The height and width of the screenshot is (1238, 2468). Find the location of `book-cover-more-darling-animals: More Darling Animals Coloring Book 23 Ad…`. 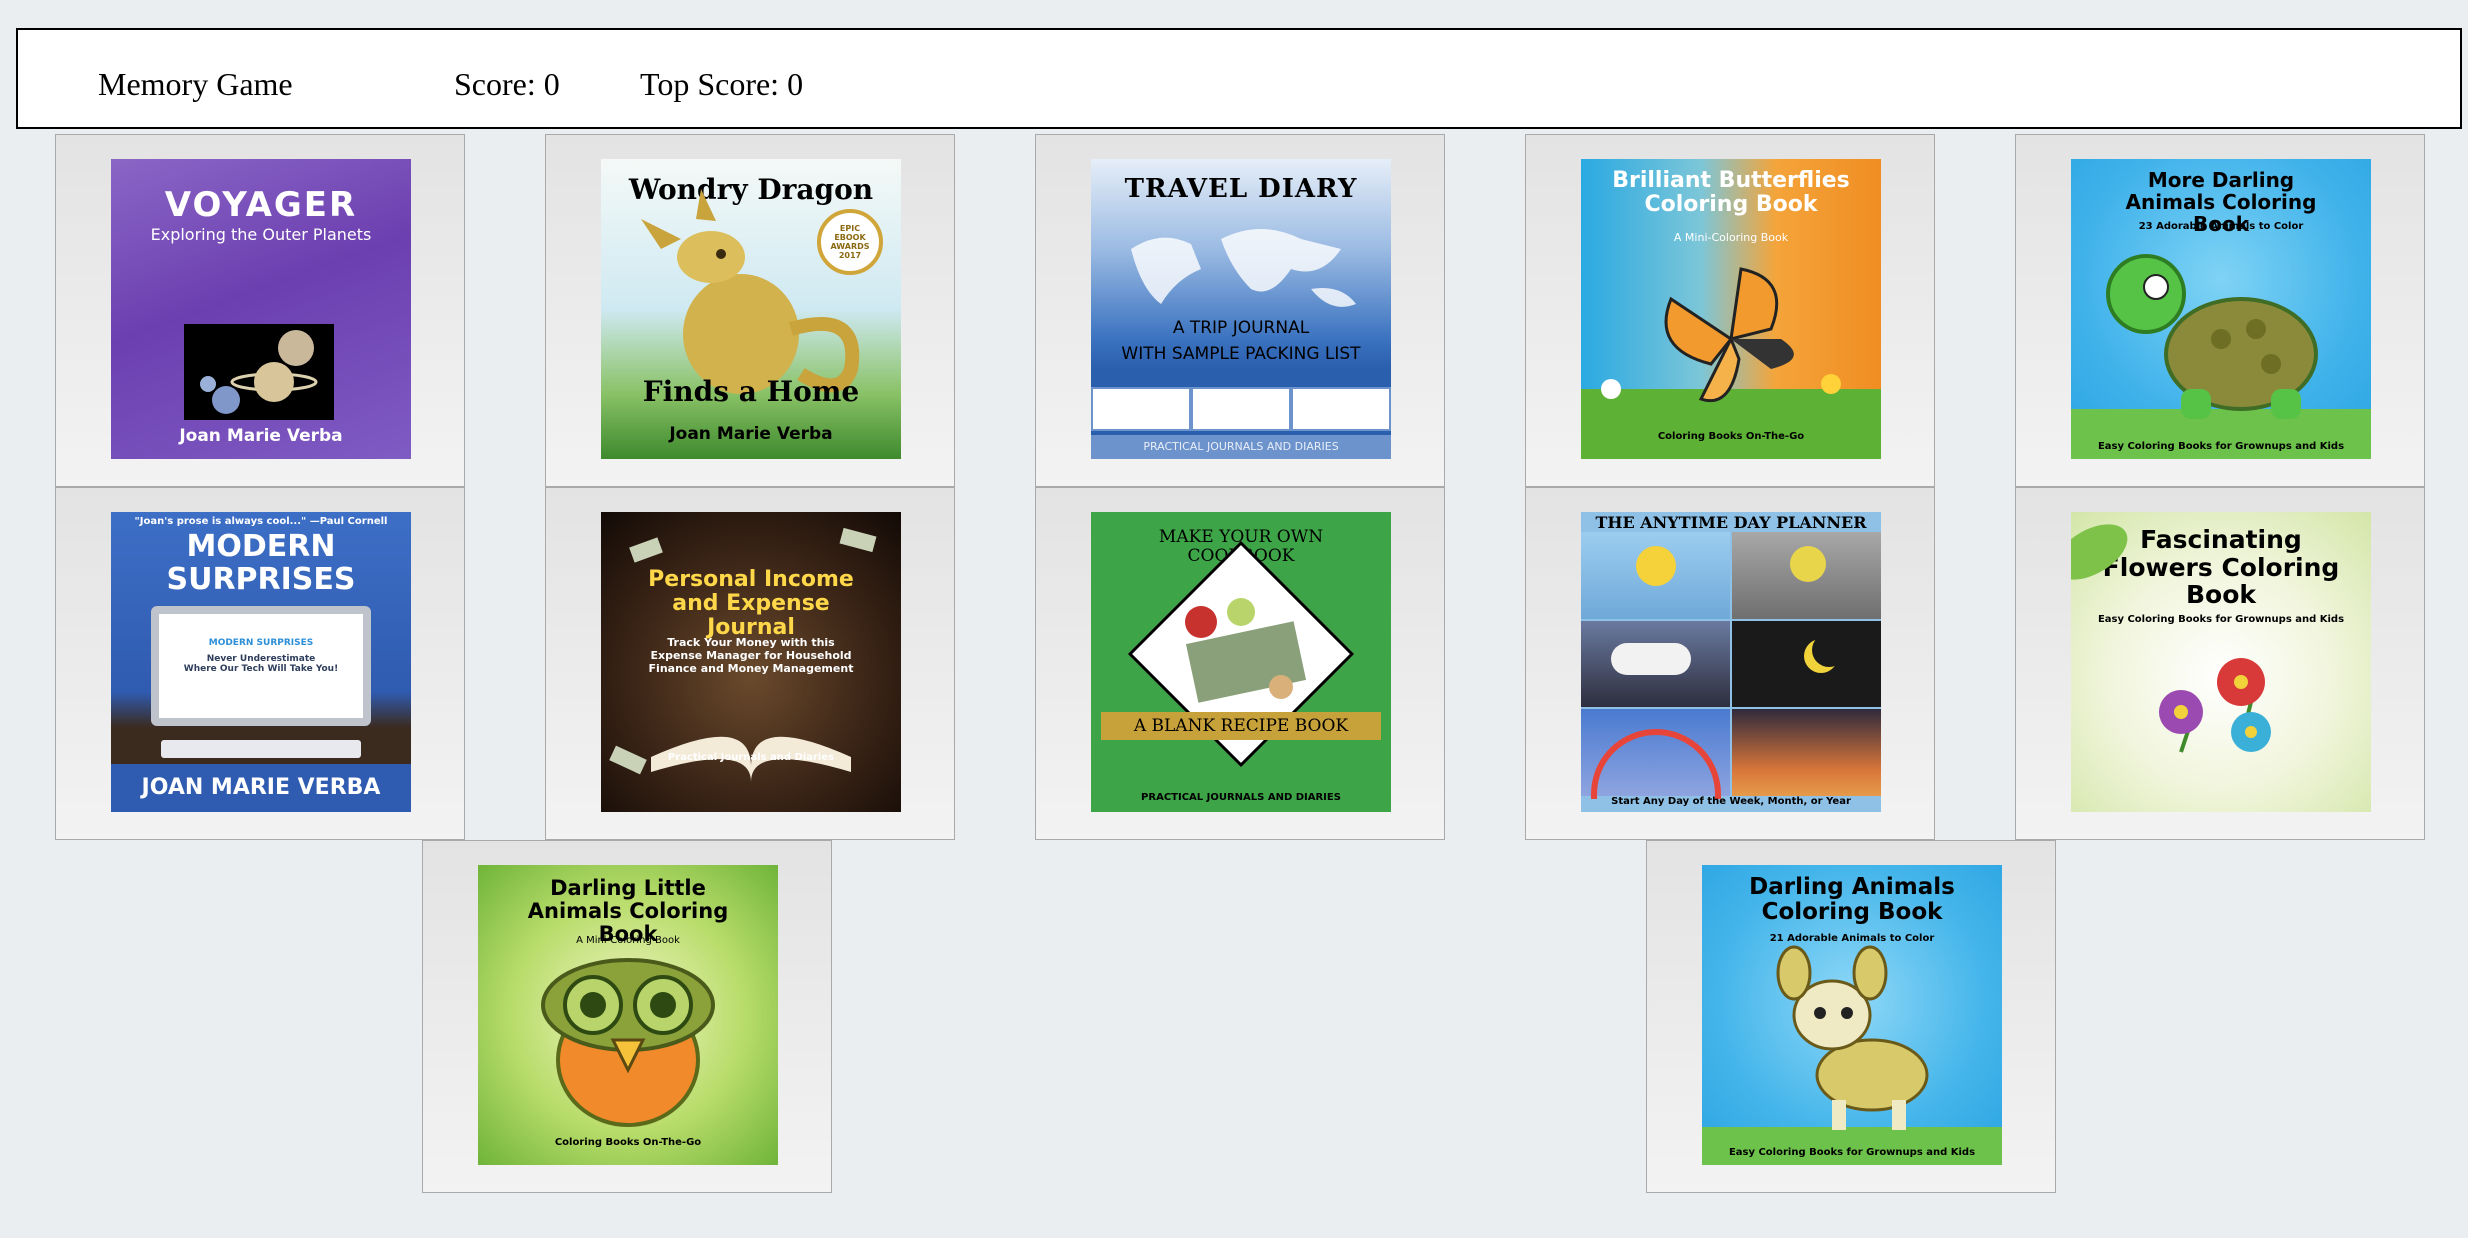

book-cover-more-darling-animals: More Darling Animals Coloring Book 23 Ad… is located at coordinates (2221, 309).